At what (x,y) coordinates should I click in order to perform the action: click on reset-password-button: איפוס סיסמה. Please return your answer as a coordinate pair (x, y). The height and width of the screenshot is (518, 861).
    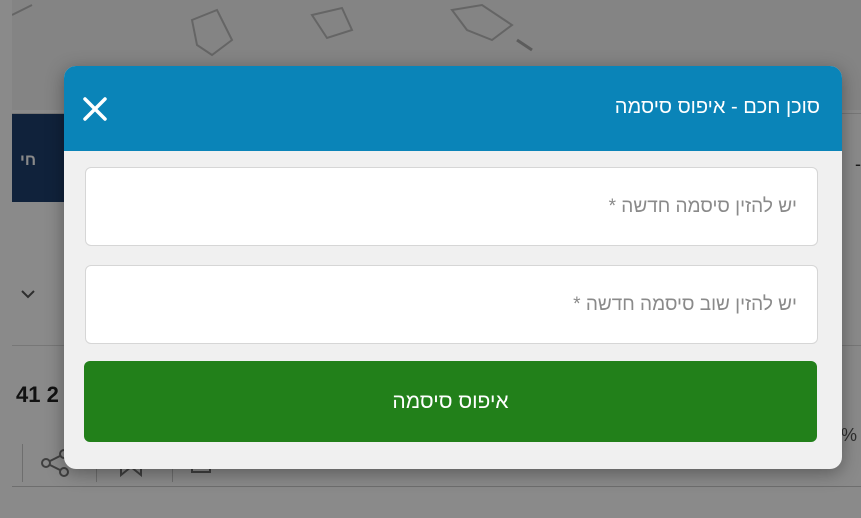
    Looking at the image, I should click on (450, 401).